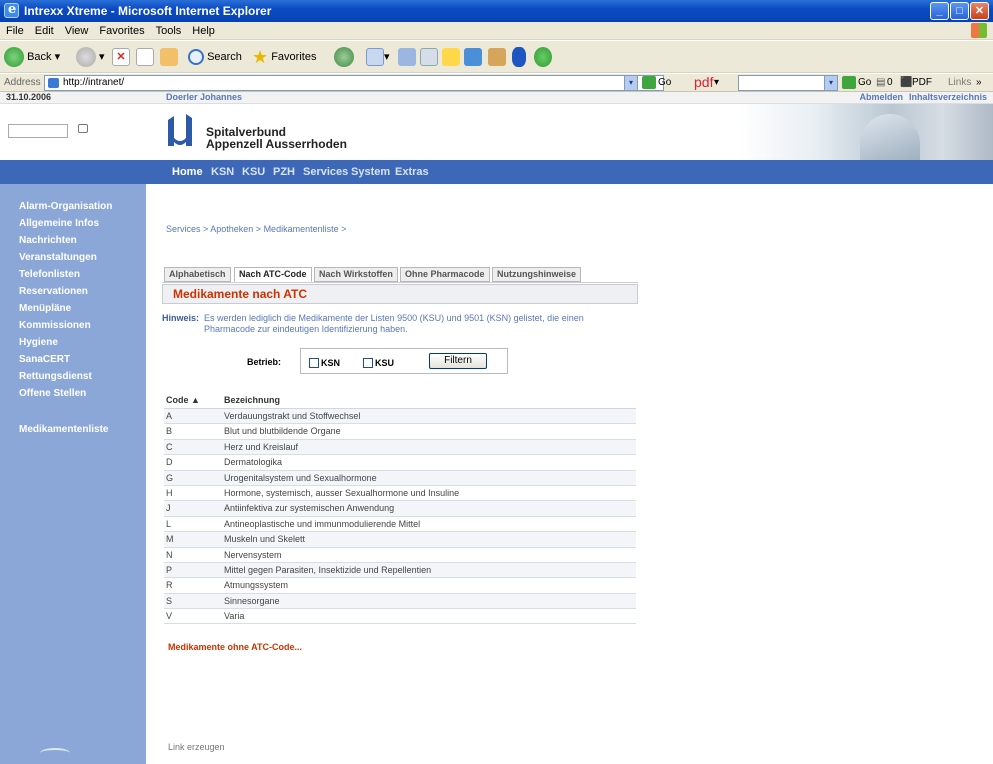 The image size is (993, 764). I want to click on nav-system: System, so click(370, 172).